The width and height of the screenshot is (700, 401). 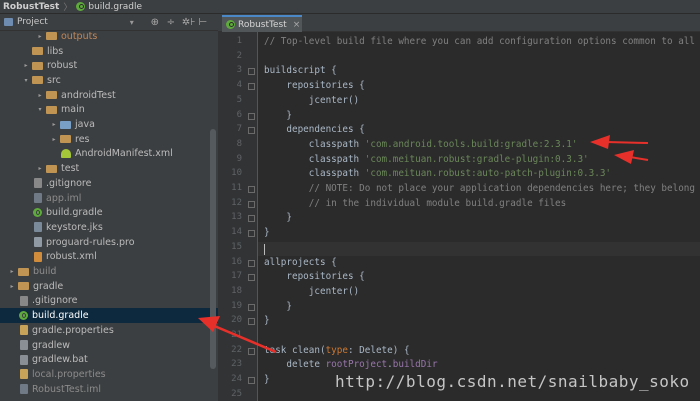 What do you see at coordinates (109, 139) in the screenshot?
I see `tree-item: ▸ res` at bounding box center [109, 139].